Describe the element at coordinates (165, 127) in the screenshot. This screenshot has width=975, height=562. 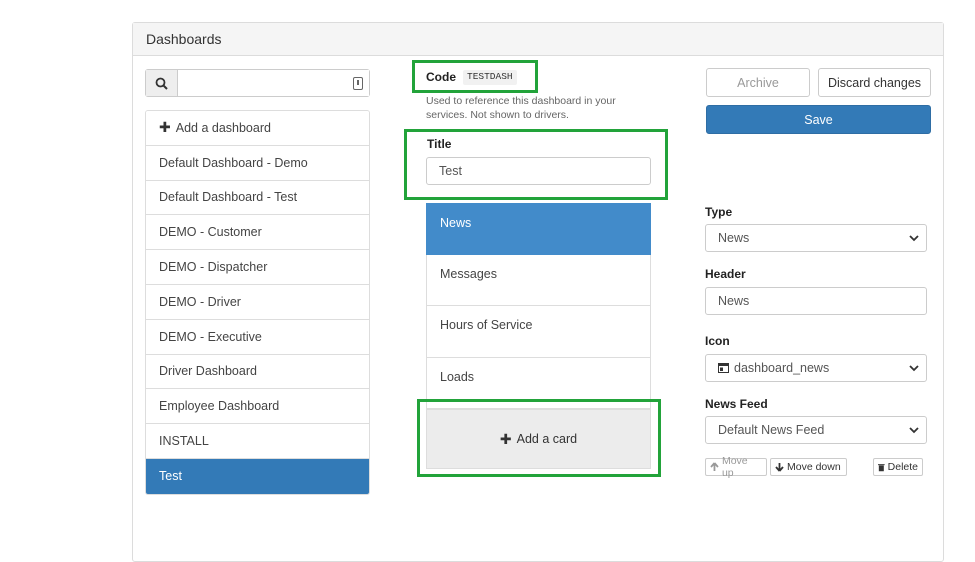
I see `plus-icon: ✚` at that location.